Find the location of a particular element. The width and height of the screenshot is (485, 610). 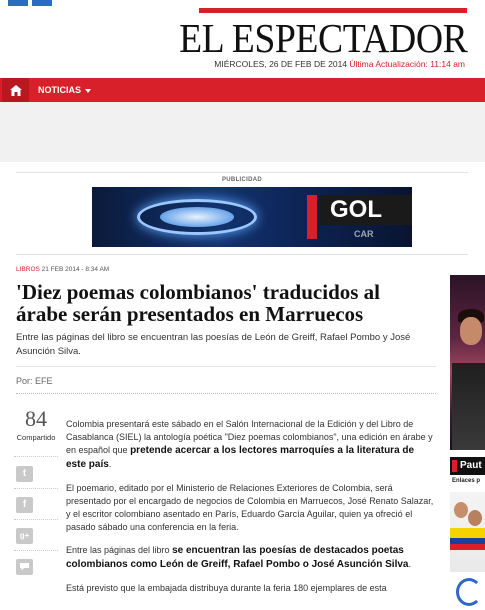

google-plus-icon: g+ is located at coordinates (24, 536).